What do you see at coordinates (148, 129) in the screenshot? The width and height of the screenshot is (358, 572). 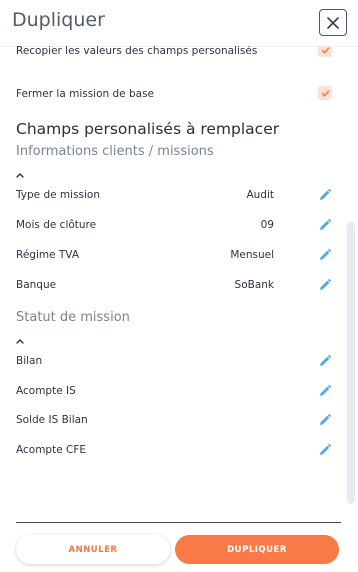 I see `section-title: Champs personalisés à remplacer` at bounding box center [148, 129].